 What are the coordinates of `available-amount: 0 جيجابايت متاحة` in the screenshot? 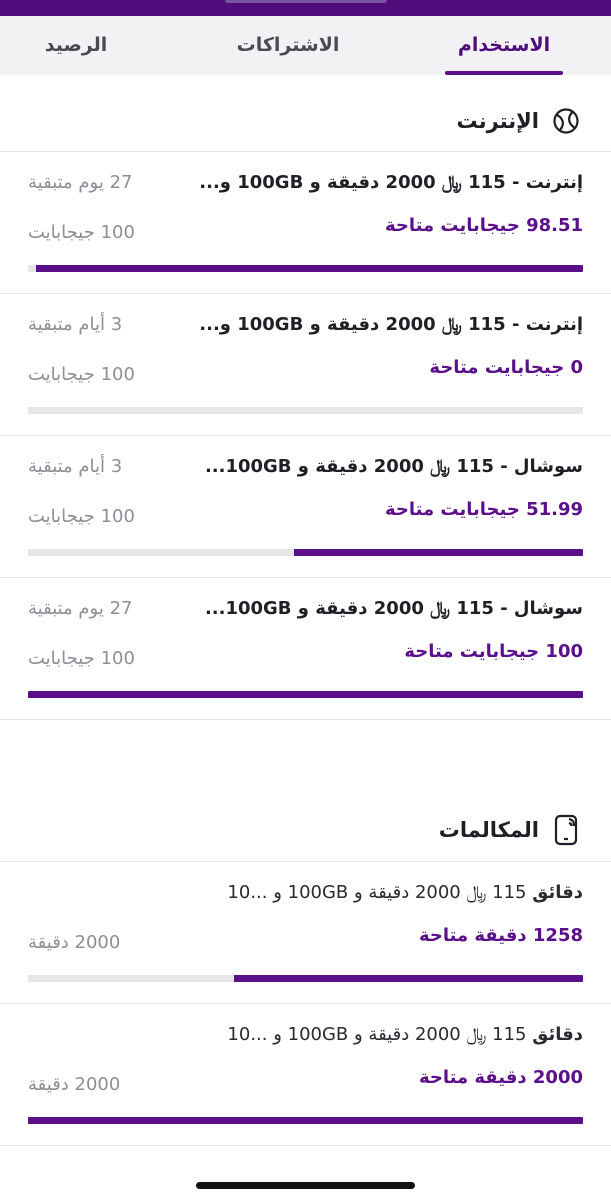 It's located at (506, 367).